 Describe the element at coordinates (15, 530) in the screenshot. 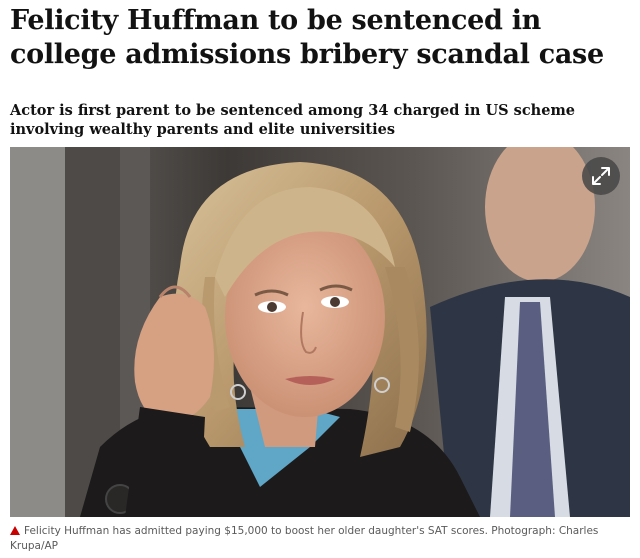

I see `caption-triangle-icon` at that location.